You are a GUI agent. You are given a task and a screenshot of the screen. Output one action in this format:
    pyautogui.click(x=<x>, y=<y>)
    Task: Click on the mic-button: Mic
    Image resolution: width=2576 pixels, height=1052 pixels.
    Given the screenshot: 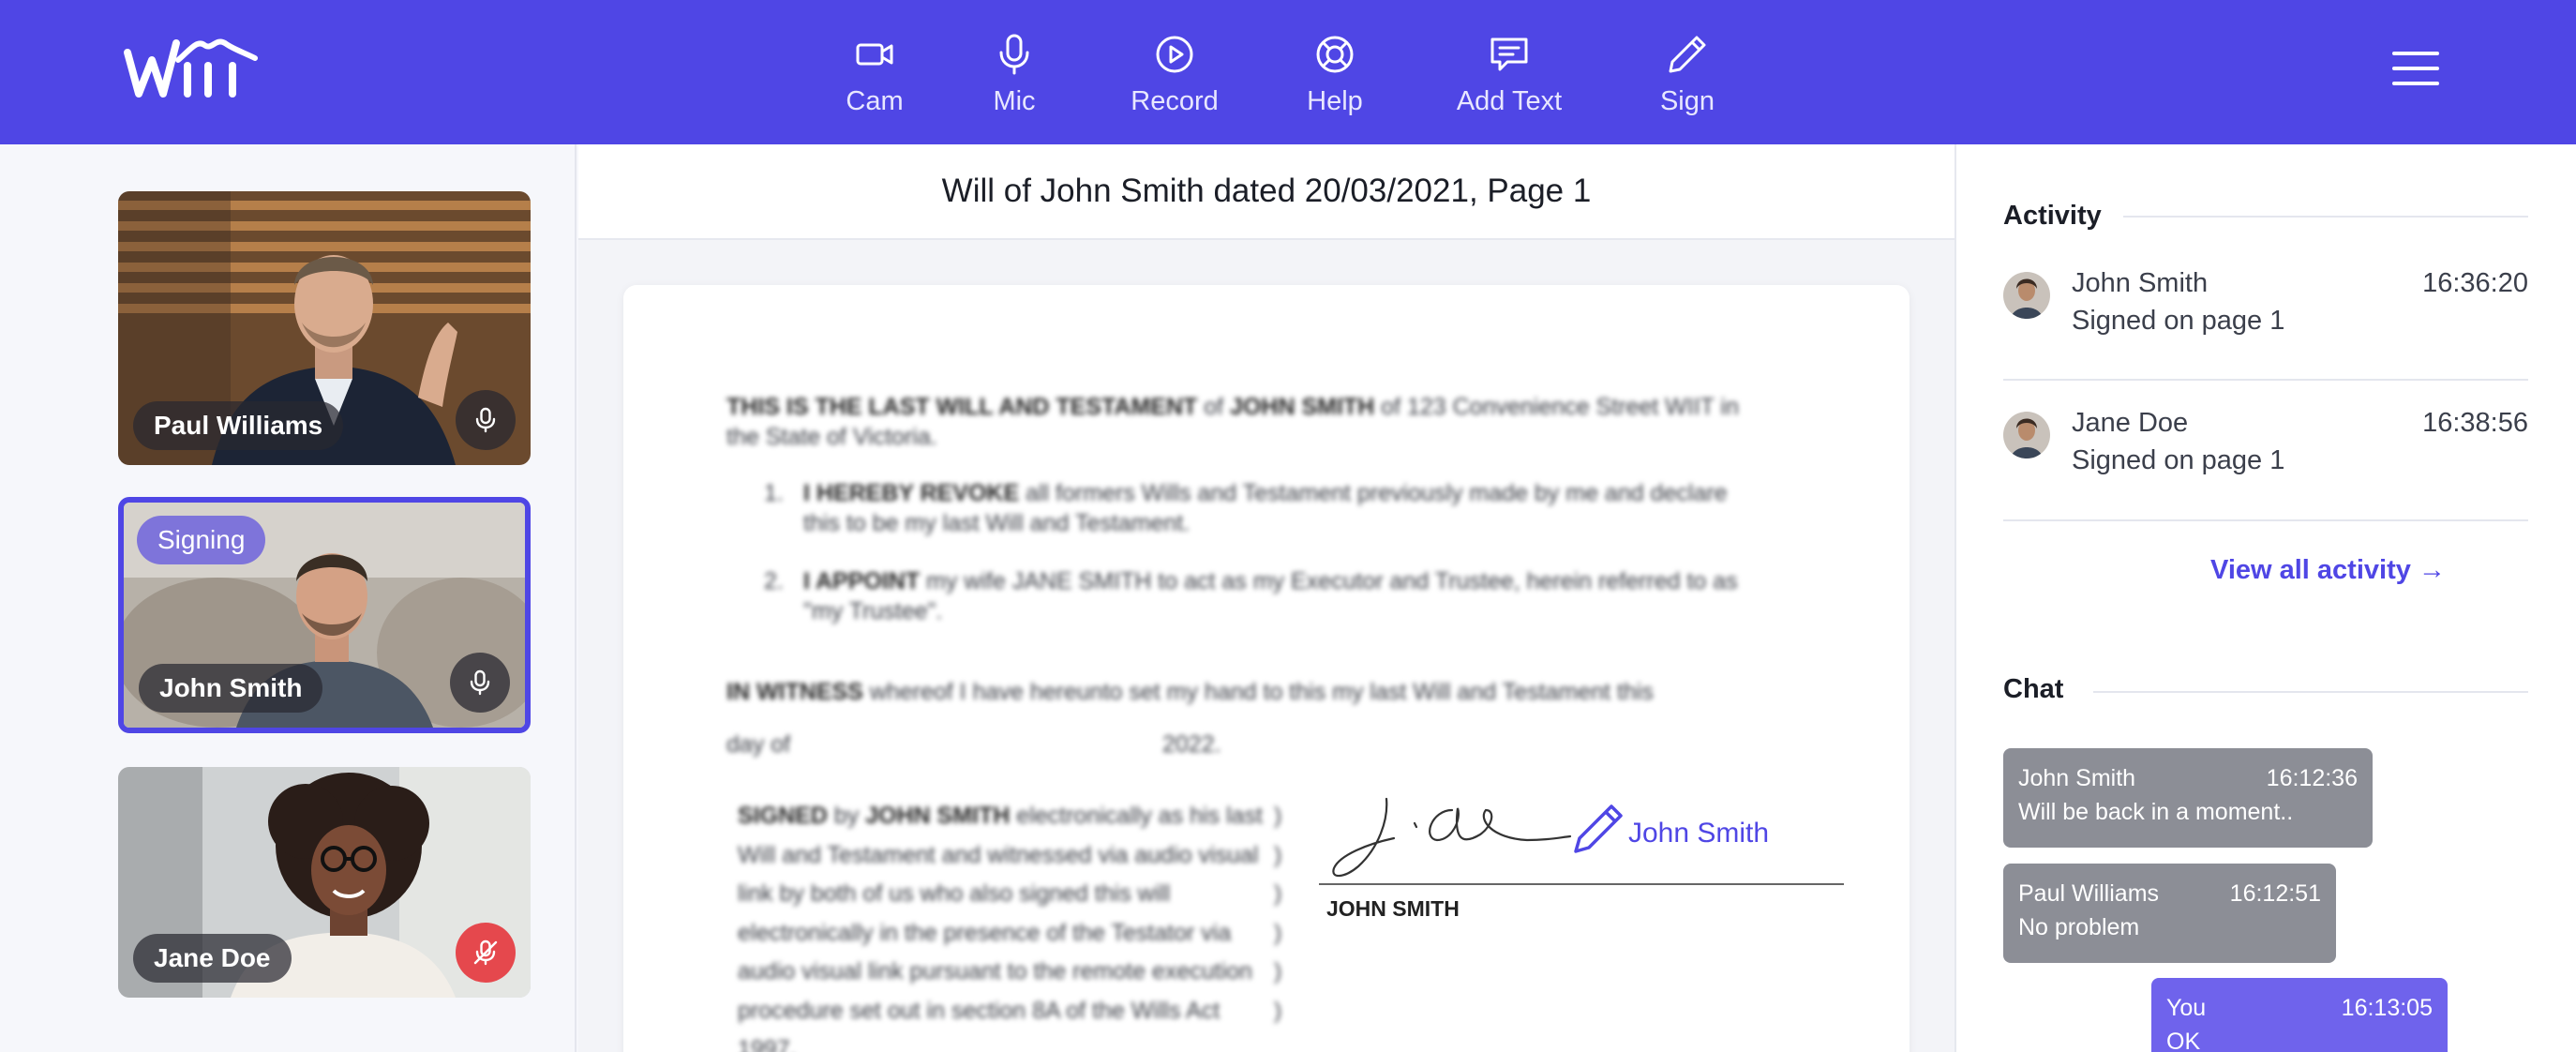 What is the action you would take?
    pyautogui.click(x=1014, y=72)
    